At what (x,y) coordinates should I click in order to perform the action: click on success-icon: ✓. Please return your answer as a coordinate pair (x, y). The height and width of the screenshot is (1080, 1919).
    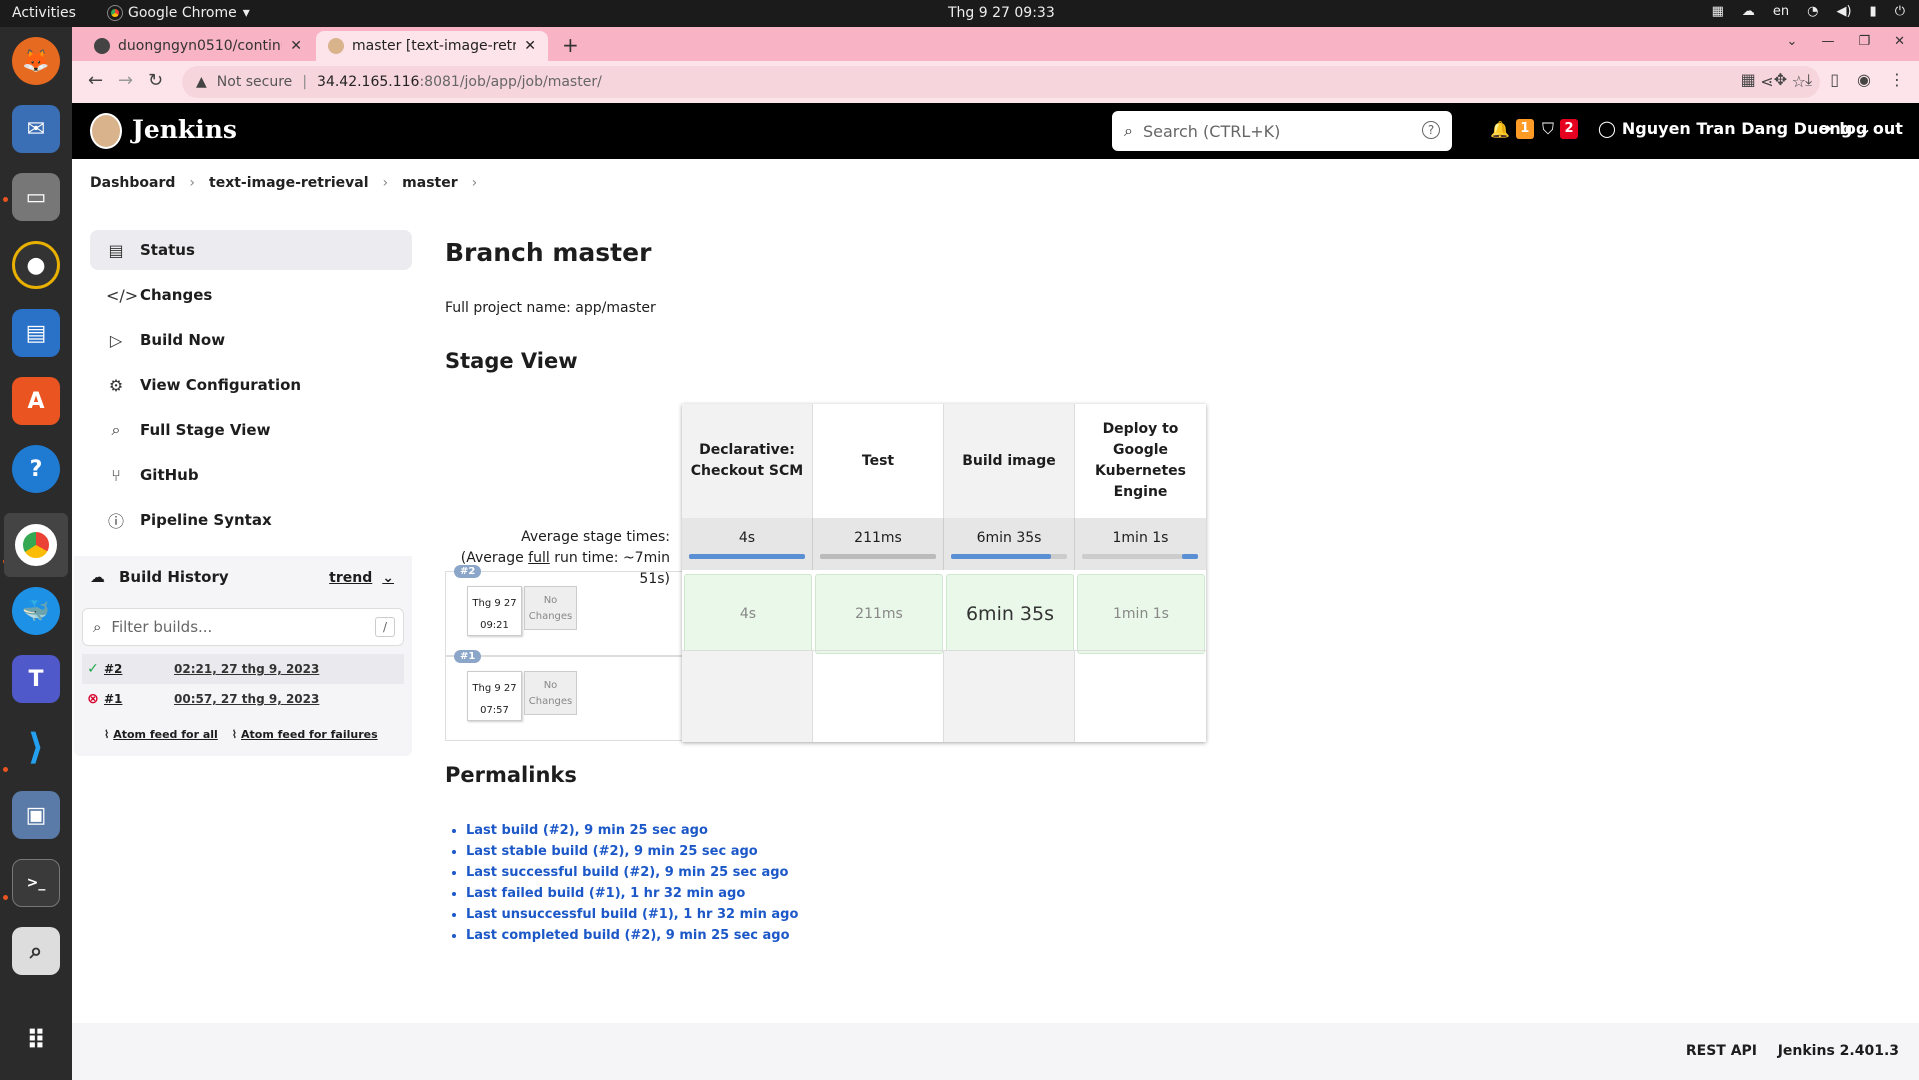
    Looking at the image, I should click on (93, 669).